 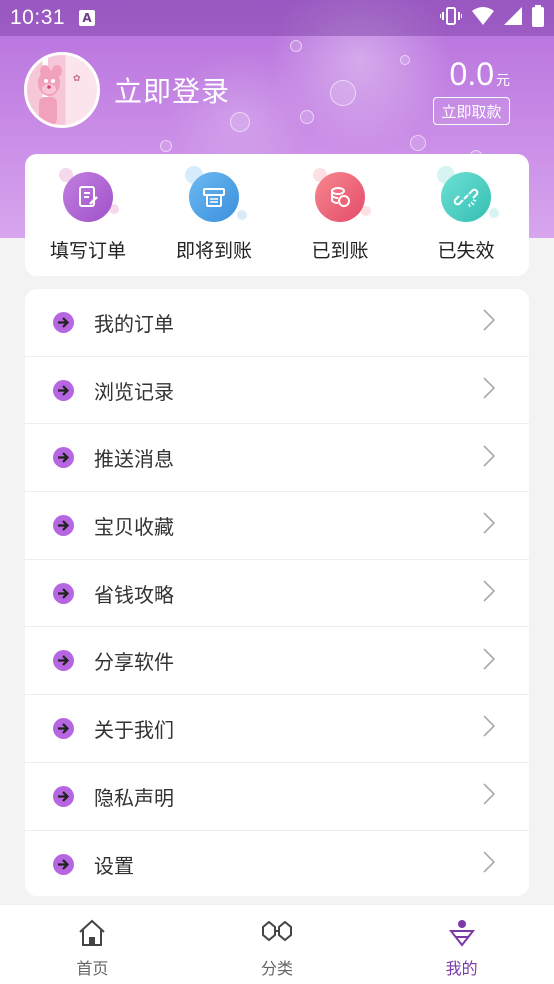 I want to click on nav-label: 首页, so click(x=92, y=968).